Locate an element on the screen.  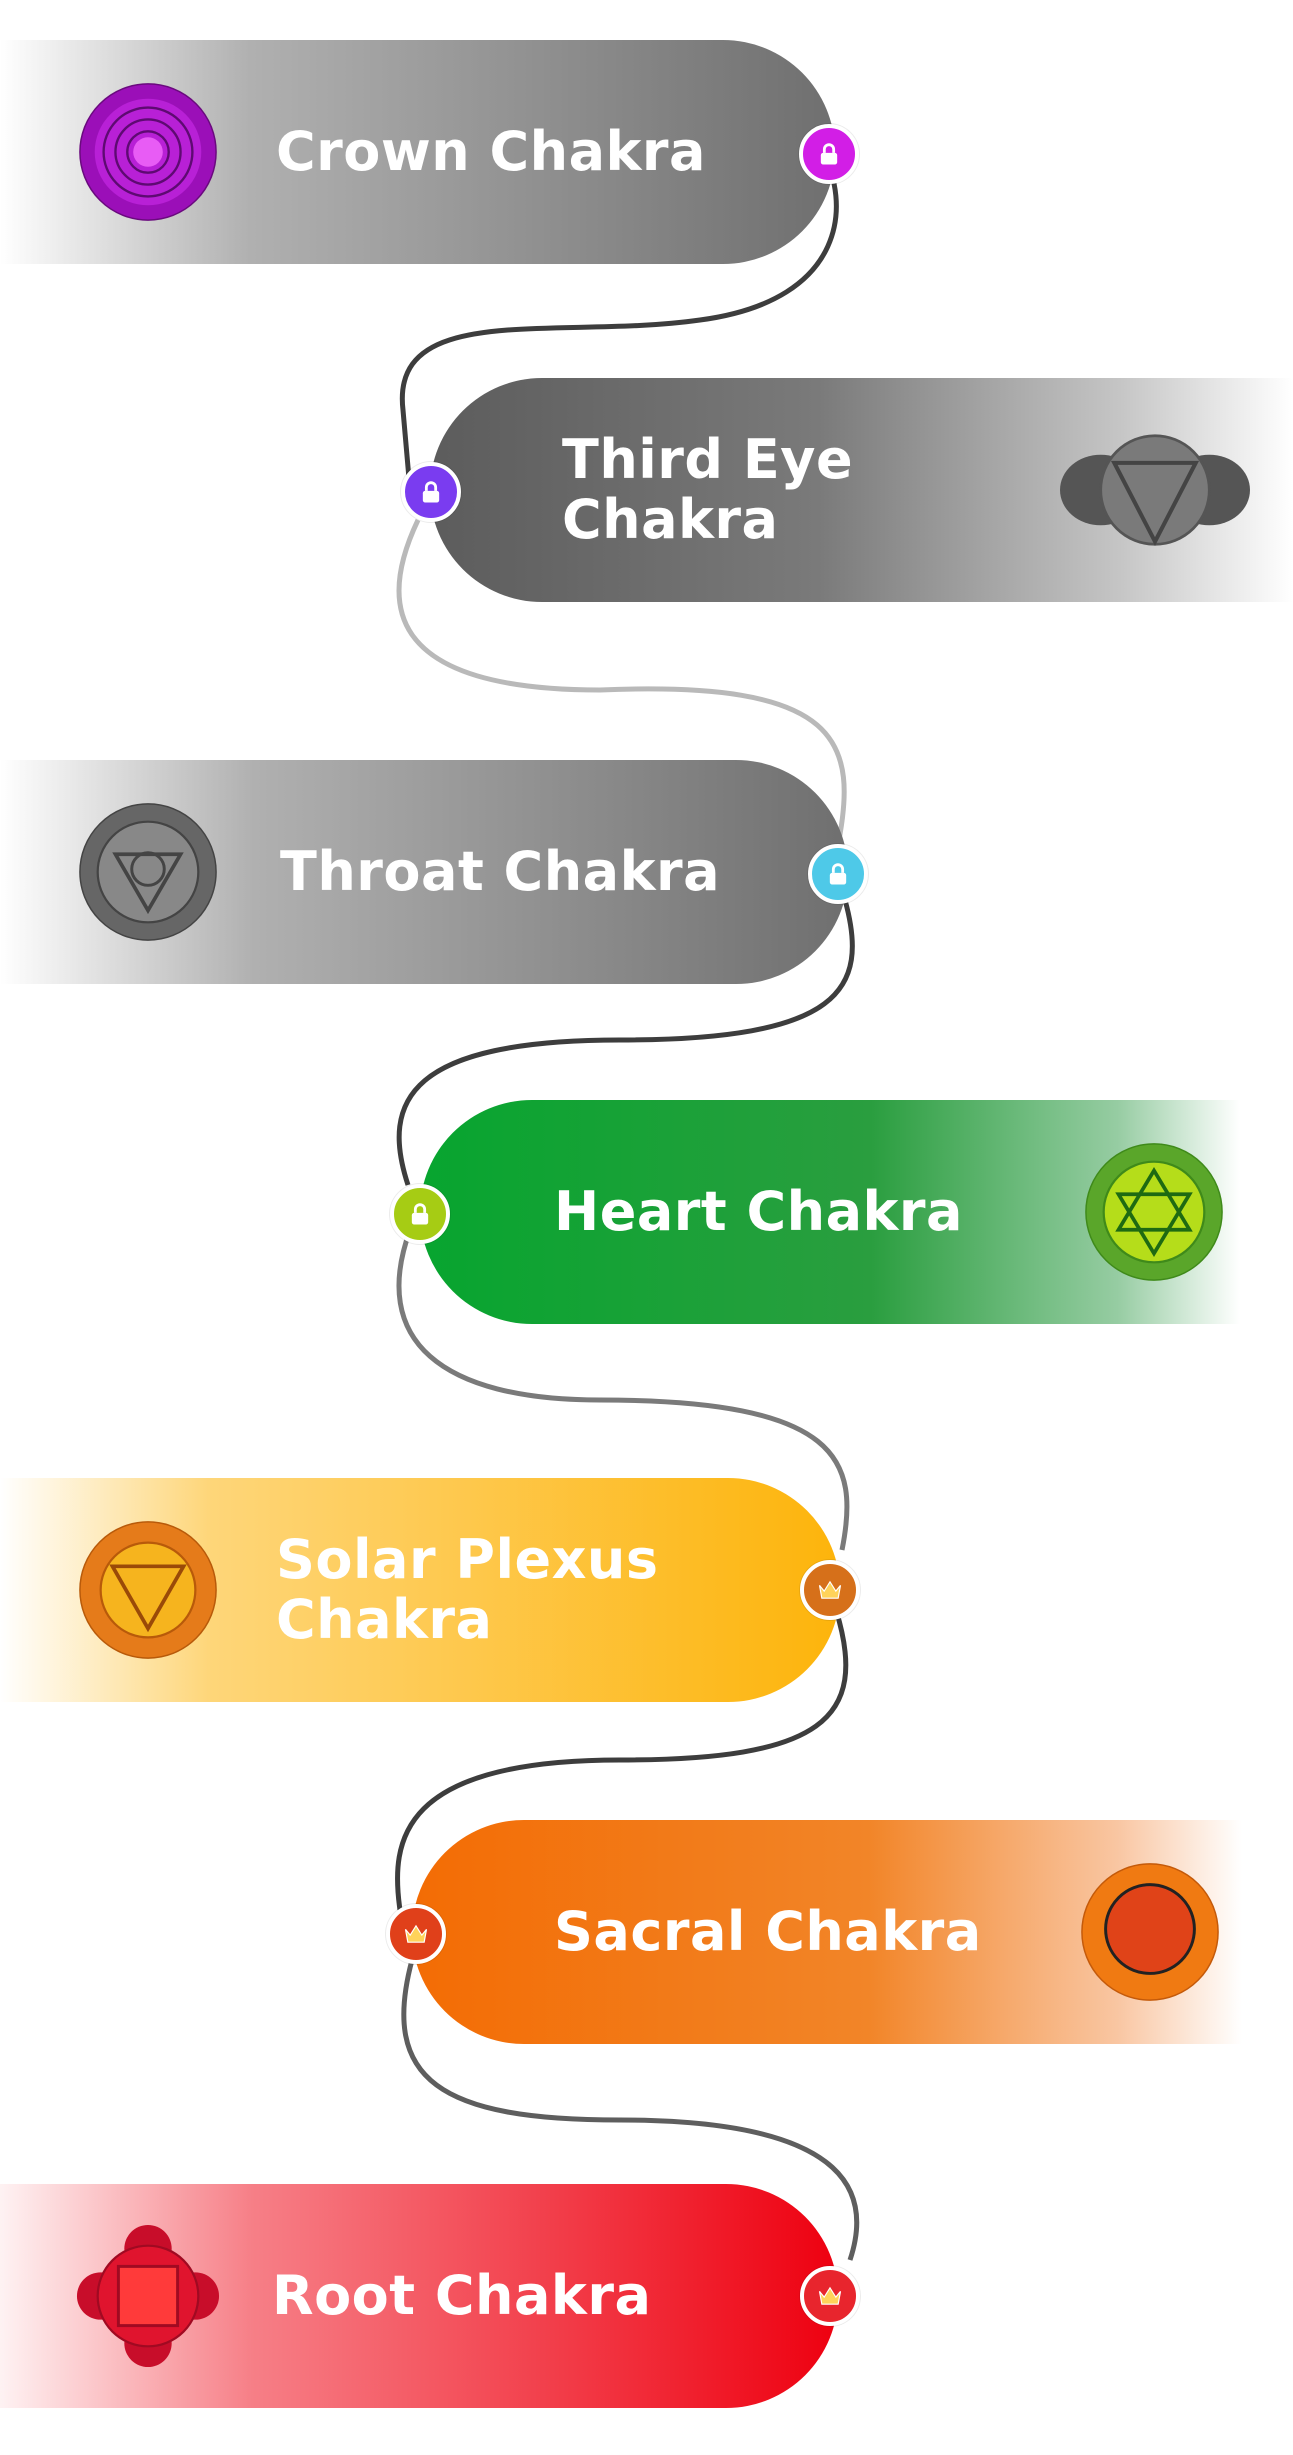
chakra-name: Sacral Chakra is located at coordinates (768, 1931).